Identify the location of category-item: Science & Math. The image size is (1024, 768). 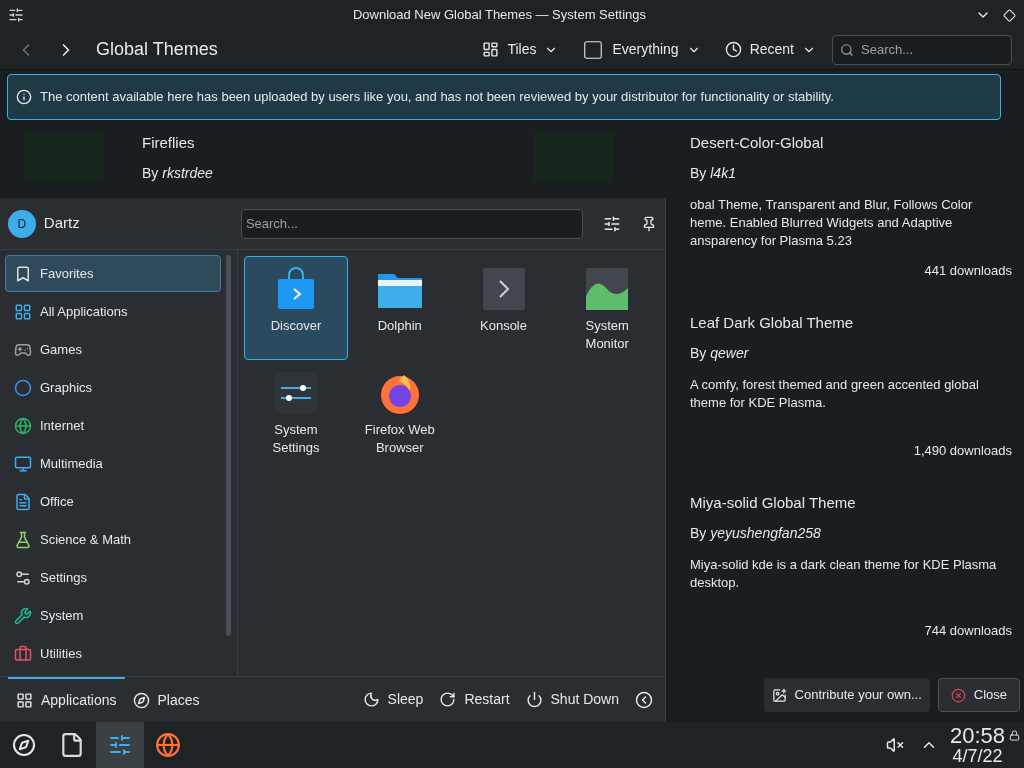
(113, 539).